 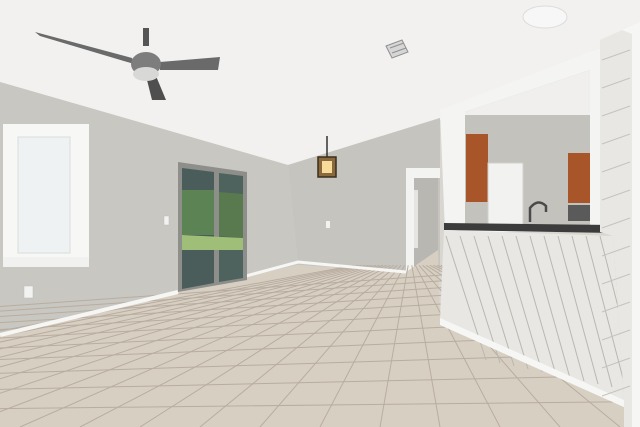 What do you see at coordinates (477, 168) in the screenshot?
I see `upper-cabinet-left` at bounding box center [477, 168].